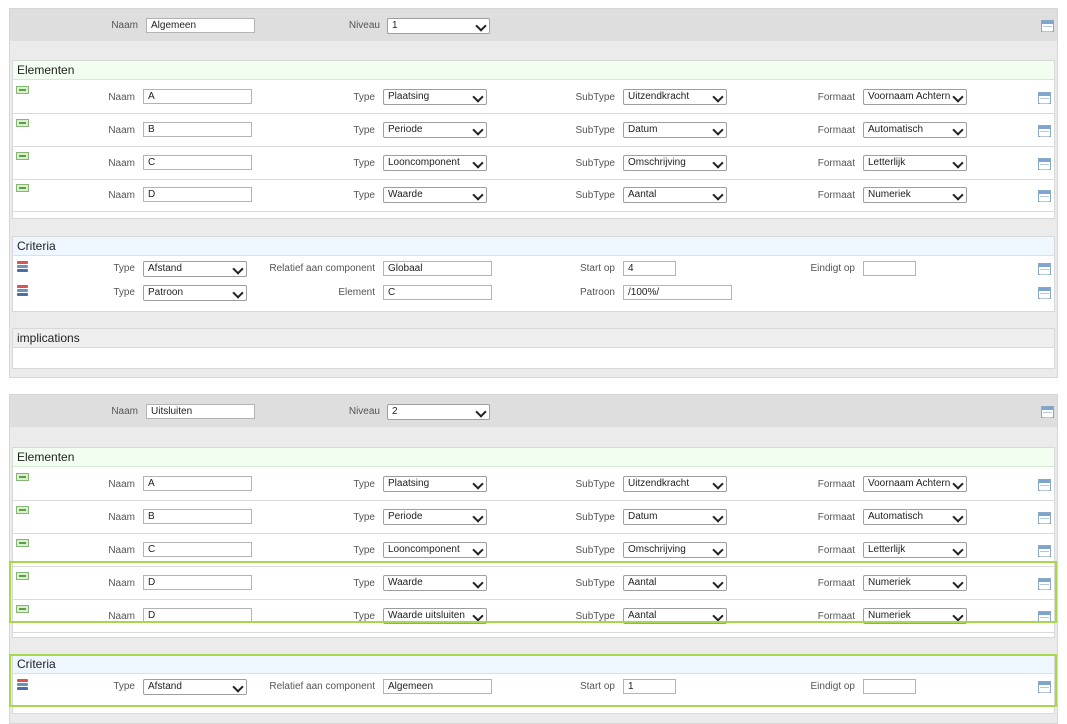  What do you see at coordinates (195, 293) in the screenshot?
I see `criteria-type-select: Patroon` at bounding box center [195, 293].